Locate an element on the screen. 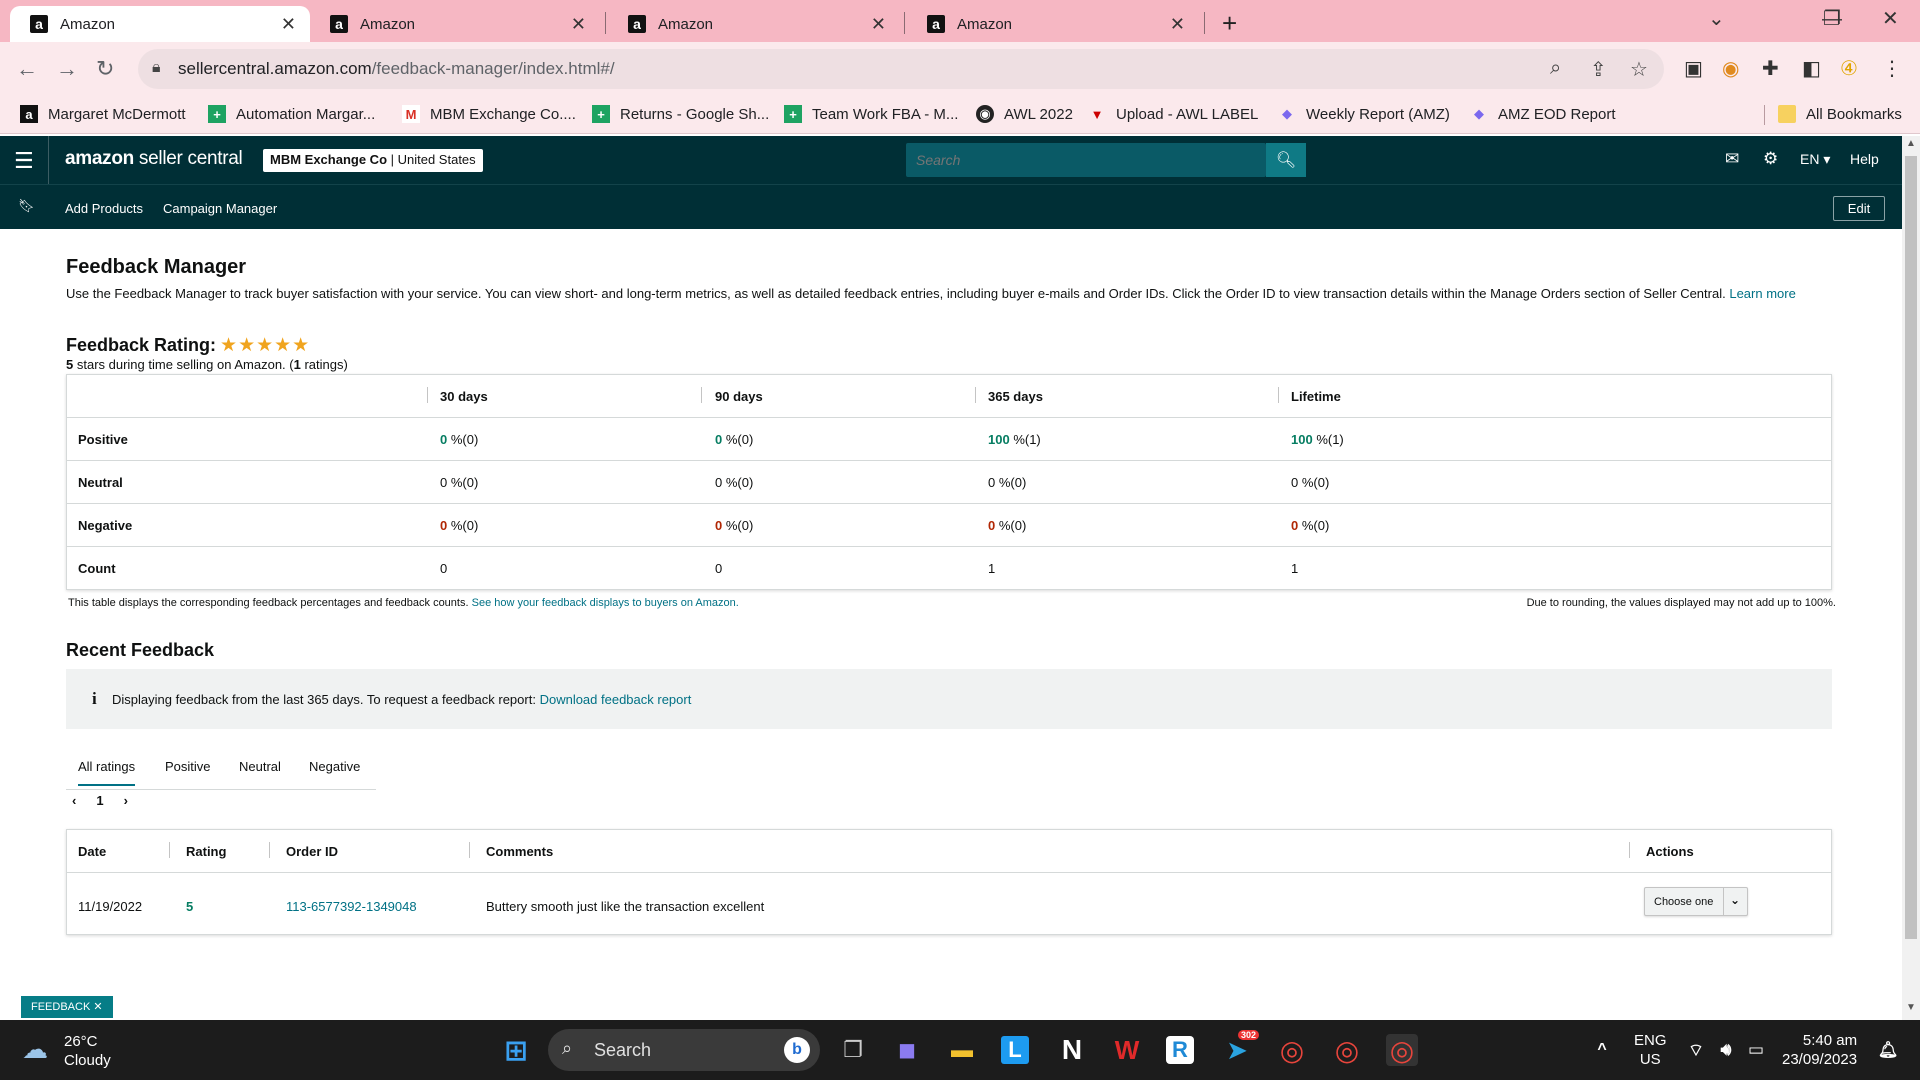 The height and width of the screenshot is (1080, 1920). bookmark-item: a Margaret McDermott is located at coordinates (103, 114).